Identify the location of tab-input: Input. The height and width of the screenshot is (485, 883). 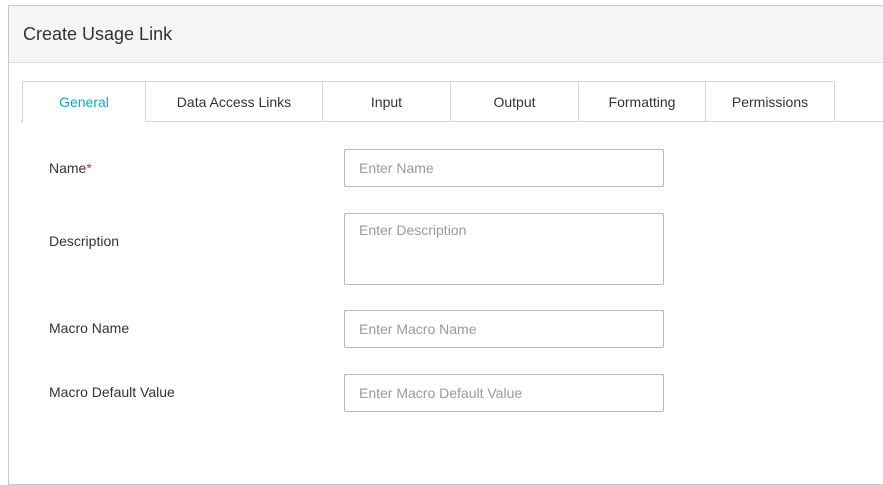
(386, 101).